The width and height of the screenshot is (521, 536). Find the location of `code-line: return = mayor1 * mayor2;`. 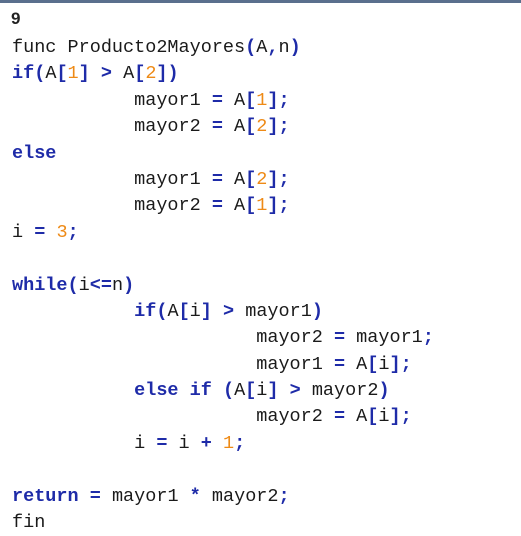

code-line: return = mayor1 * mayor2; is located at coordinates (223, 497).